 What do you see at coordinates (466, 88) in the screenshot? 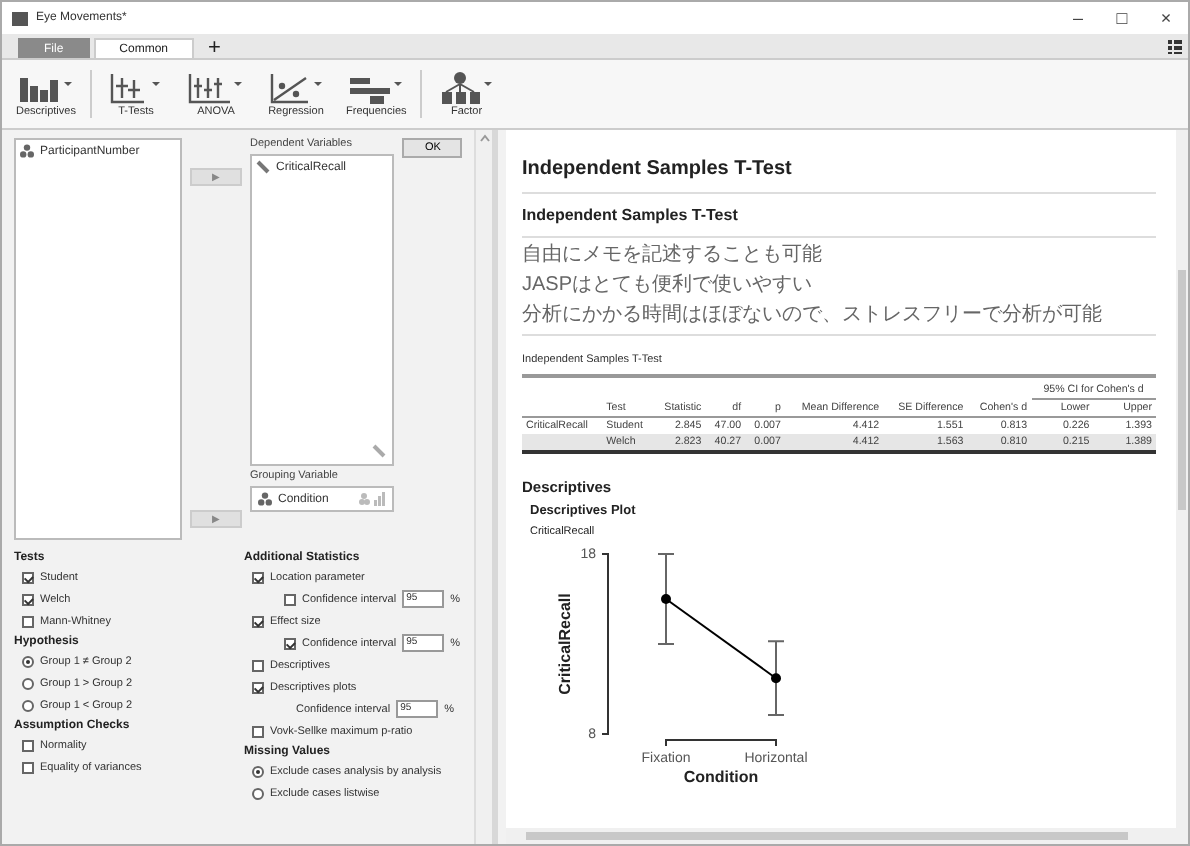
I see `hierarchy-icon` at bounding box center [466, 88].